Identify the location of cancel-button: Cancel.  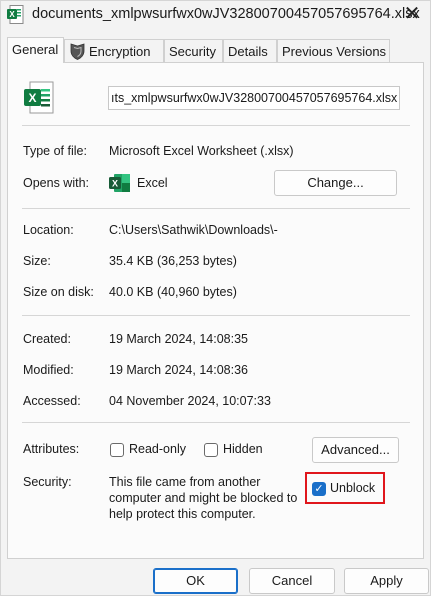
(292, 581).